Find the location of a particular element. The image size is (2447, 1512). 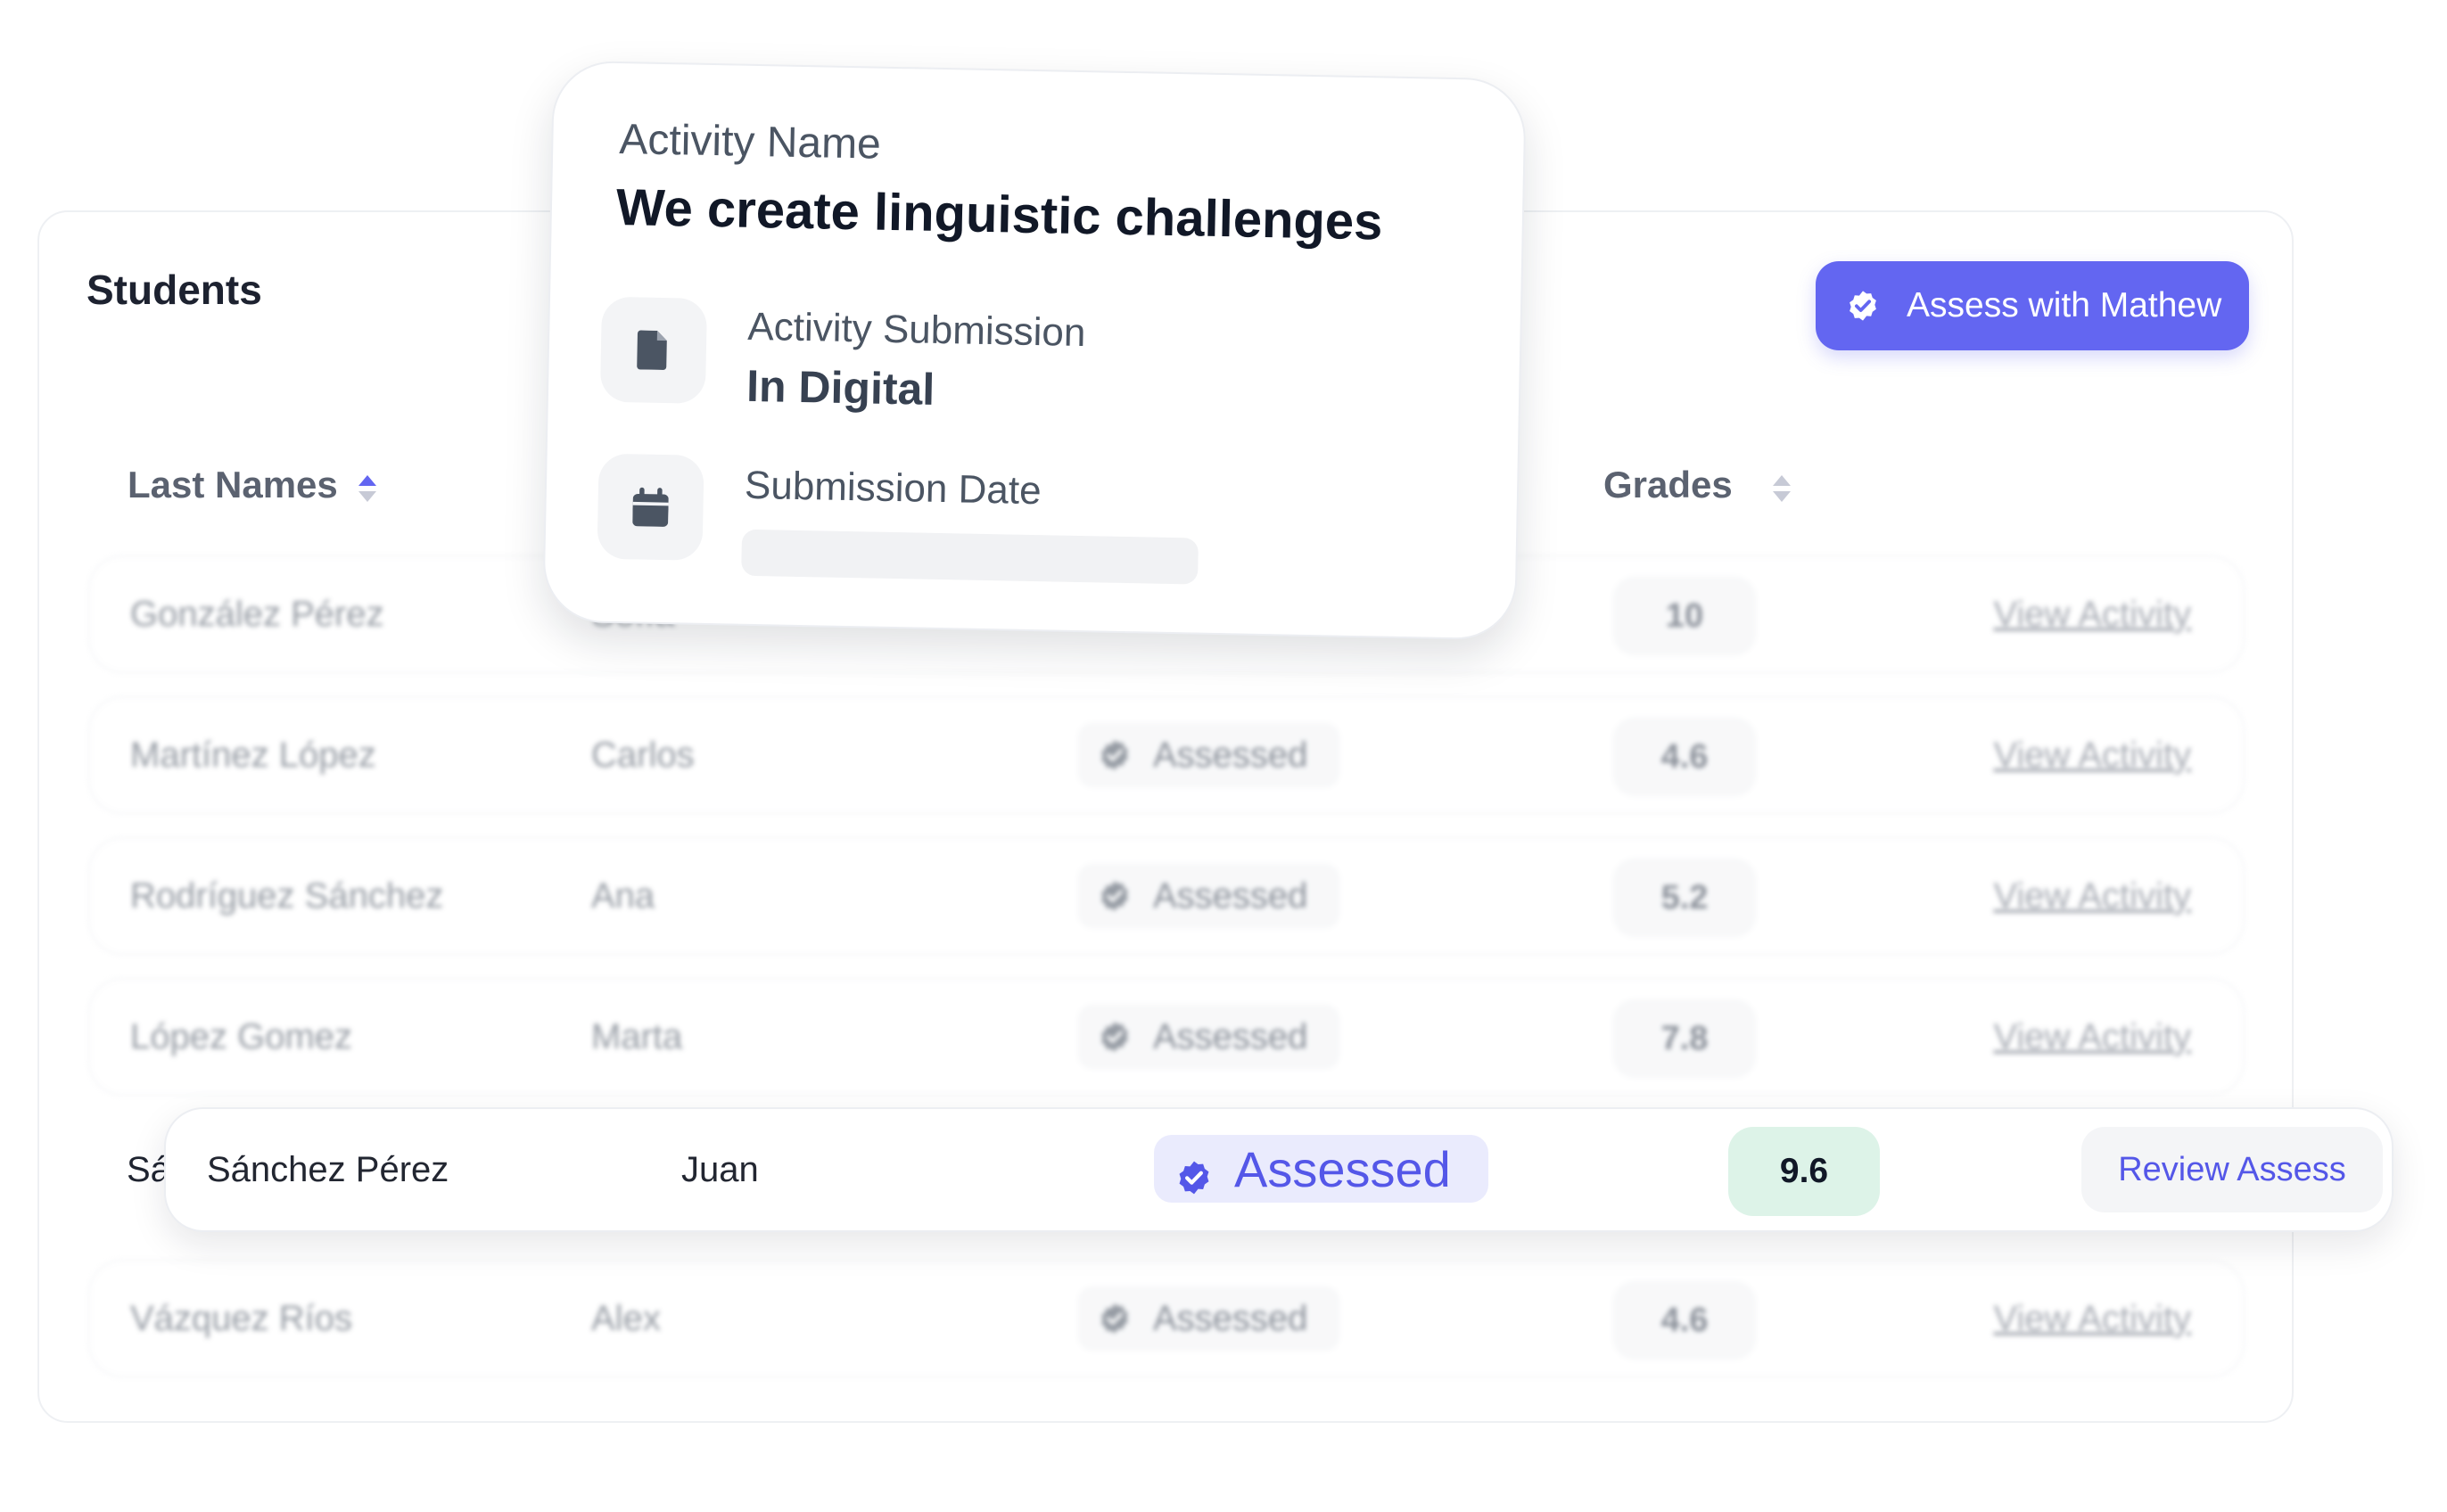

cell-grade: 10 is located at coordinates (1684, 616).